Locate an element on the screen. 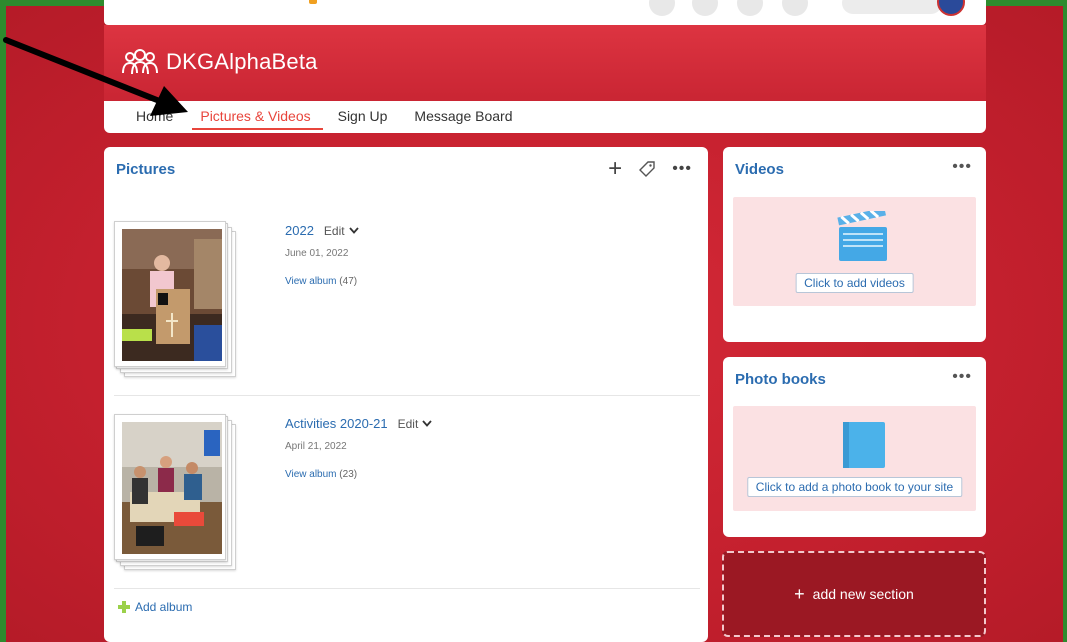  view-album-link: View album (23) is located at coordinates (321, 474).